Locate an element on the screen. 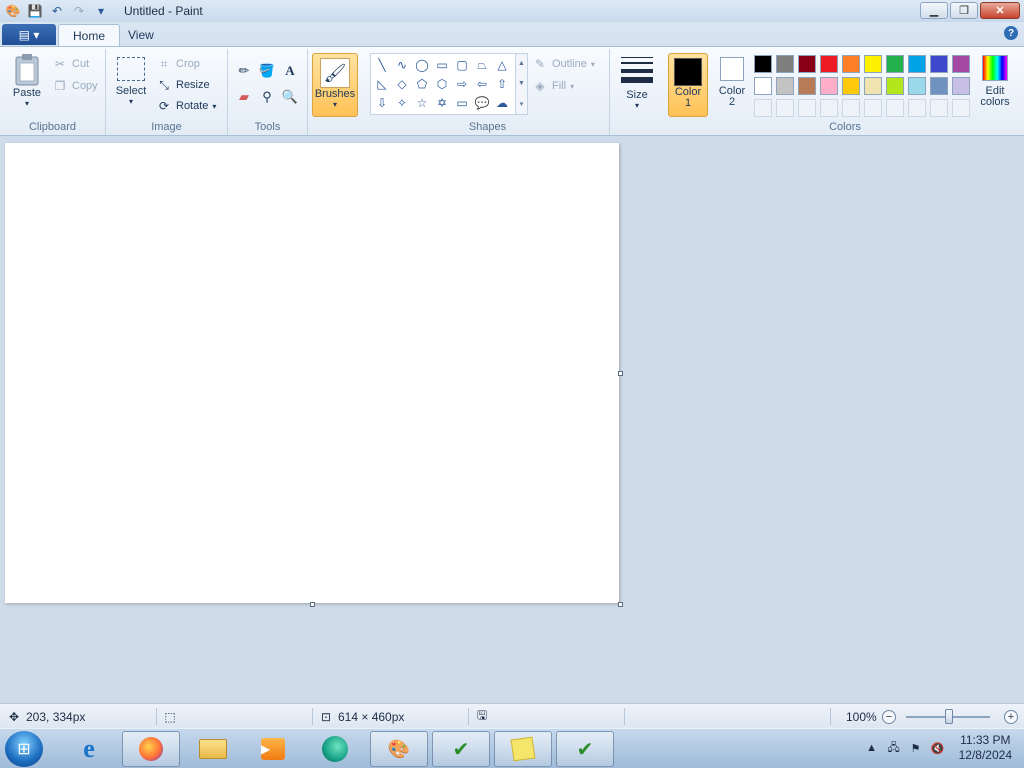 This screenshot has height=768, width=1024. magnifier-icon: 🔍 is located at coordinates (290, 97).